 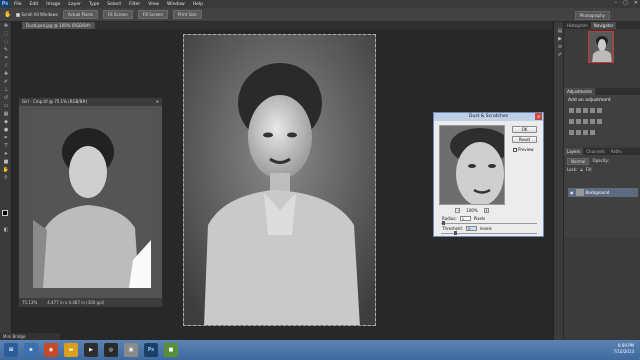 I want to click on menu-layer: Layer, so click(x=74, y=4).